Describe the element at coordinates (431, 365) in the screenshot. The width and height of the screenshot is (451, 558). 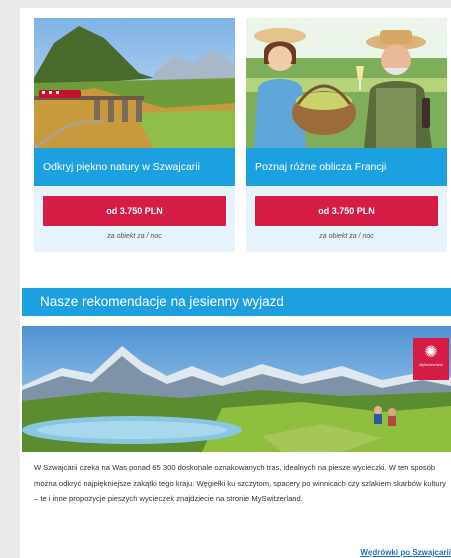
I see `logo-wordmark: MySwitzerland` at that location.